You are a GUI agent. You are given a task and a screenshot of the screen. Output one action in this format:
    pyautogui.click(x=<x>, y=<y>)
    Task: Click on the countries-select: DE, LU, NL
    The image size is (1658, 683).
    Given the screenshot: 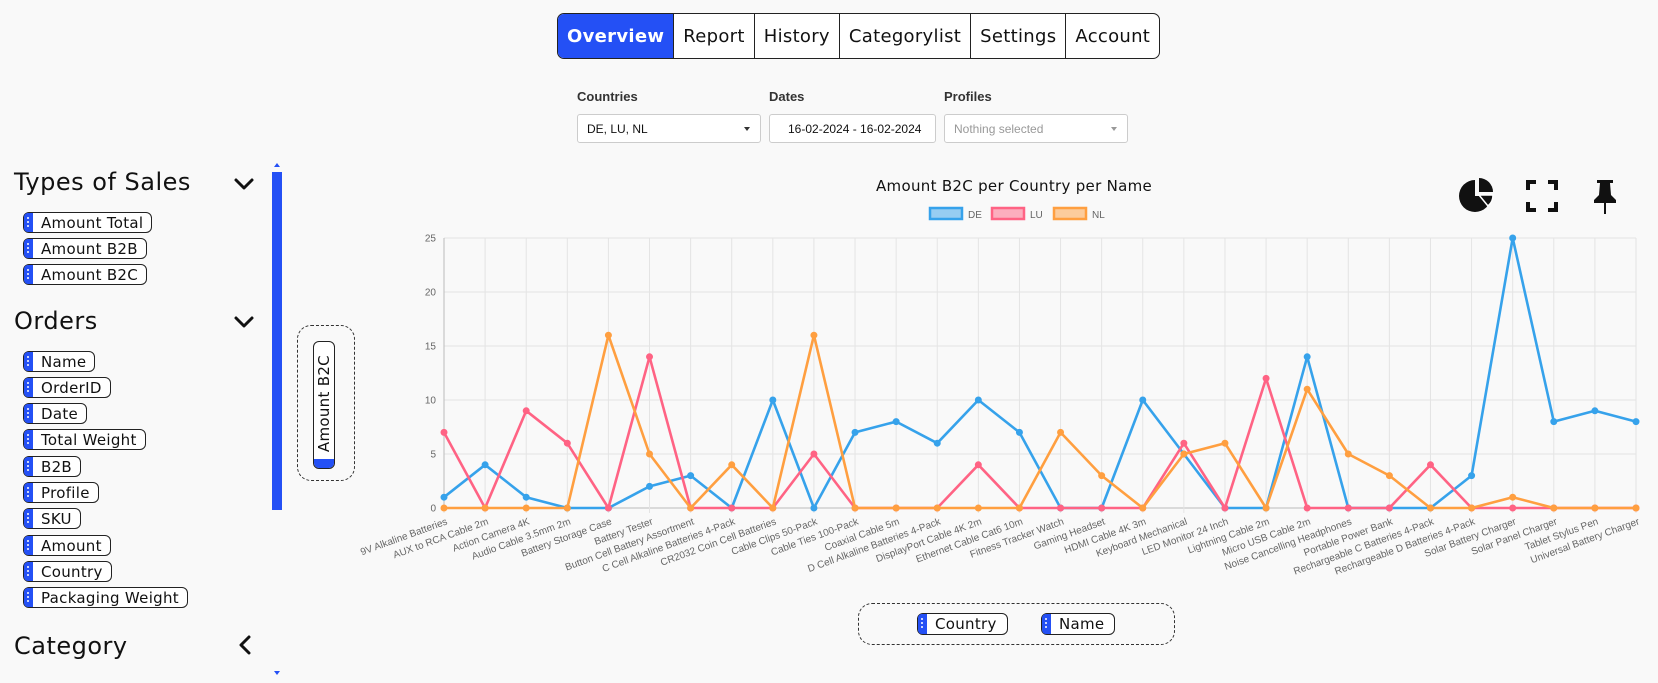 What is the action you would take?
    pyautogui.click(x=669, y=128)
    